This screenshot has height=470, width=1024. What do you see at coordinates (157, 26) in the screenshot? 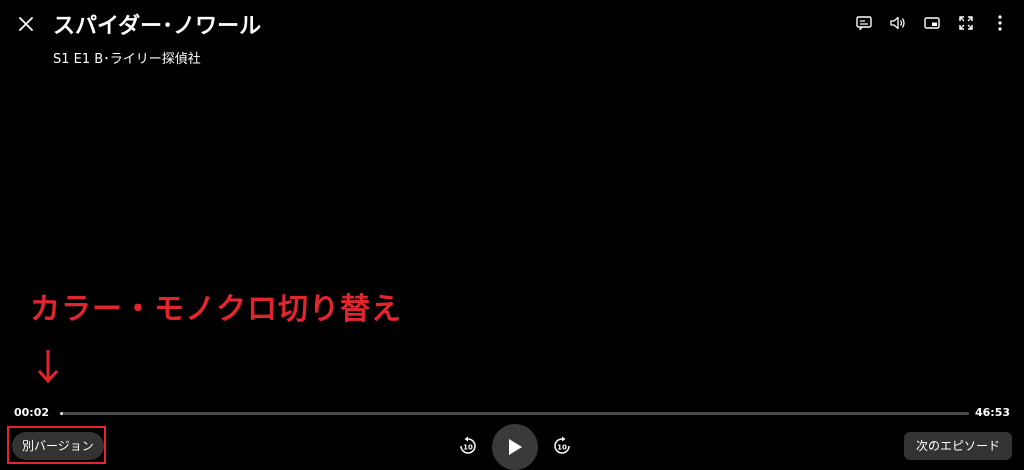
I see `video-title: スパイダー･ノワール` at bounding box center [157, 26].